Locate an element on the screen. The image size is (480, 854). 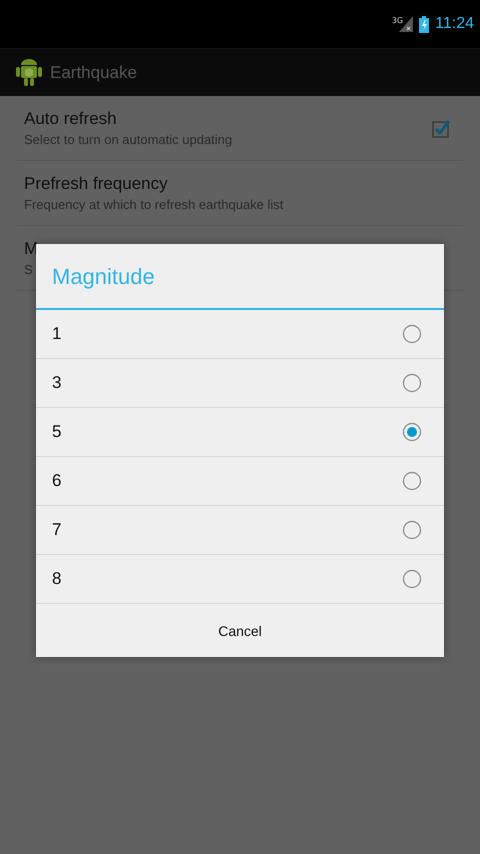
option-label: 1 is located at coordinates (57, 334).